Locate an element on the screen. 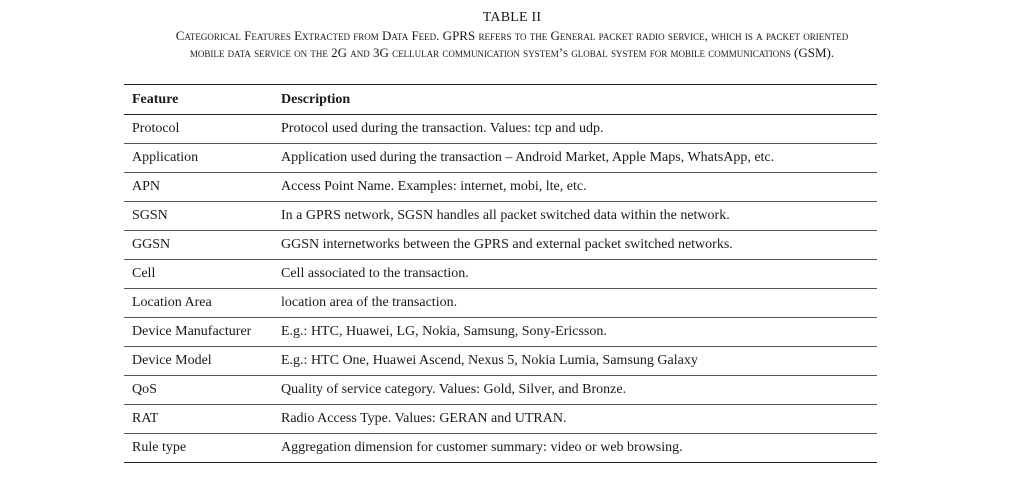 The image size is (1024, 481). feature-cell: Cell is located at coordinates (144, 273).